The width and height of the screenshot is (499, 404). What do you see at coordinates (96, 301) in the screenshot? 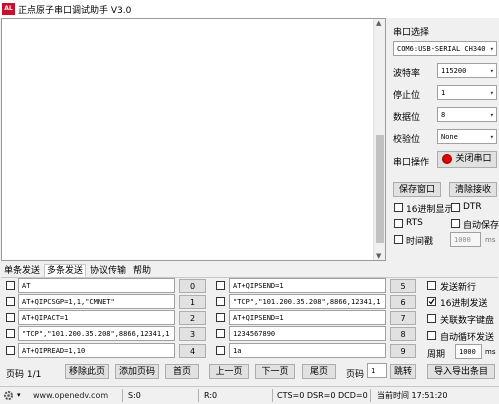
I see `send-row-input: AT+QIPCSGP=1,1,"CMNET"` at bounding box center [96, 301].